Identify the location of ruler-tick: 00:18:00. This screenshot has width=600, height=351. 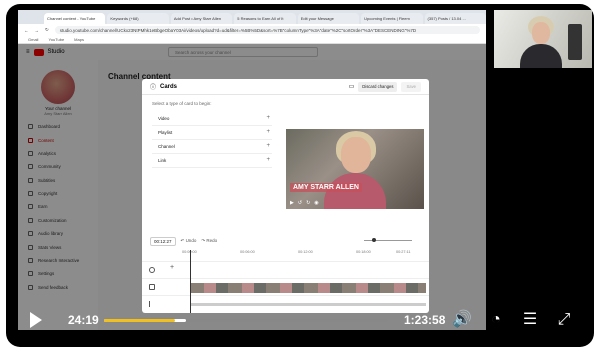
(363, 252).